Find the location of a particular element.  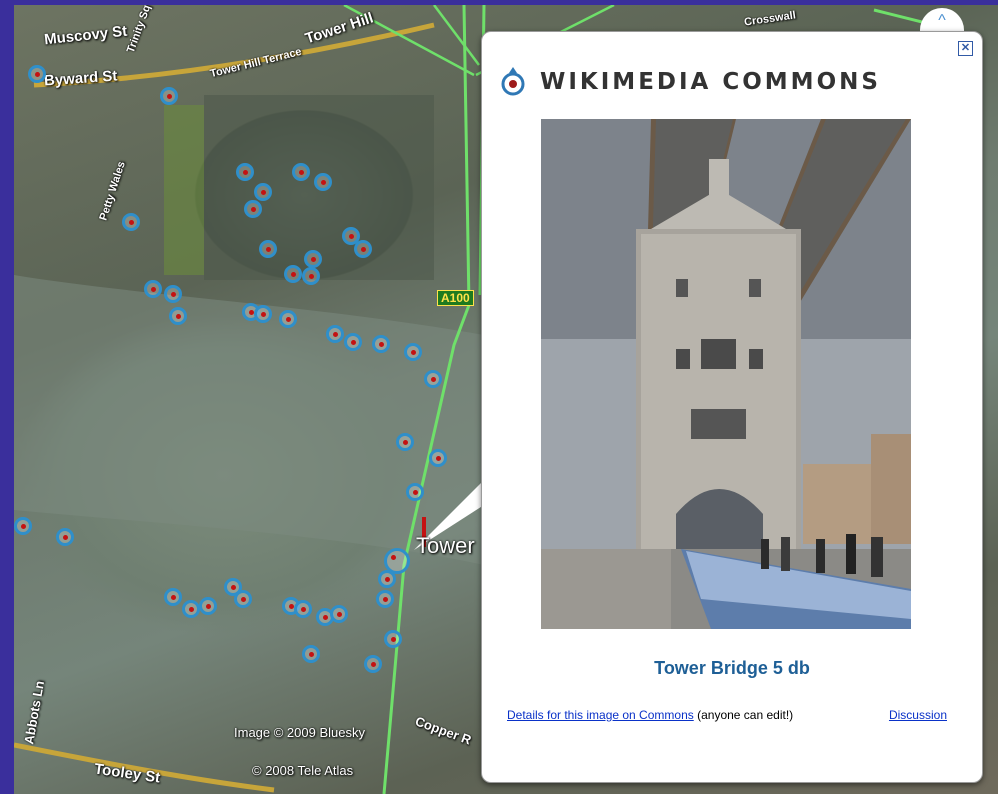

details-suffix: (anyone can edit!) is located at coordinates (745, 715).